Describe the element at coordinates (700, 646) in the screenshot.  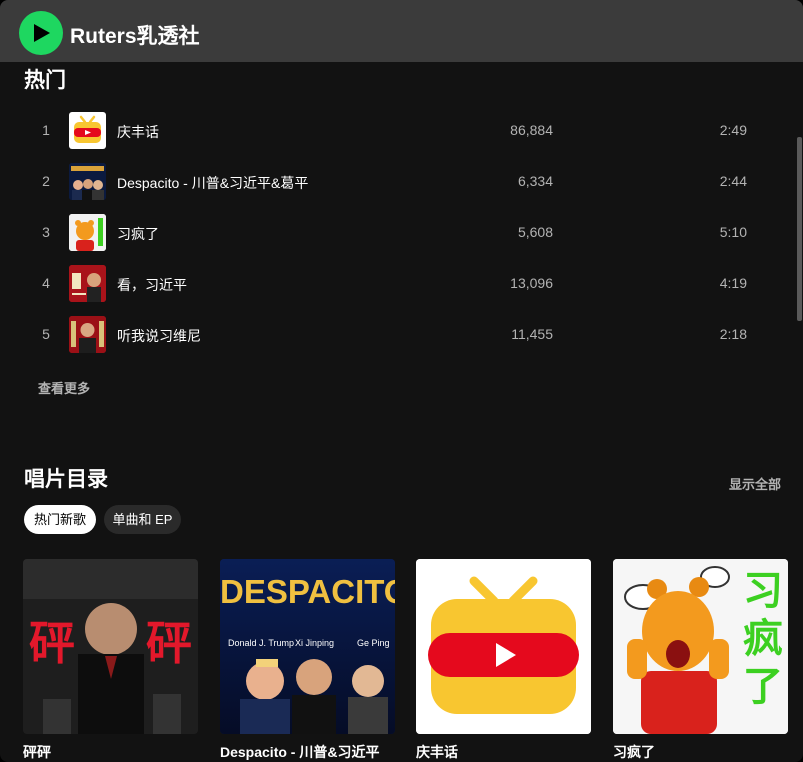
I see `bear-cover: 习疯了` at that location.